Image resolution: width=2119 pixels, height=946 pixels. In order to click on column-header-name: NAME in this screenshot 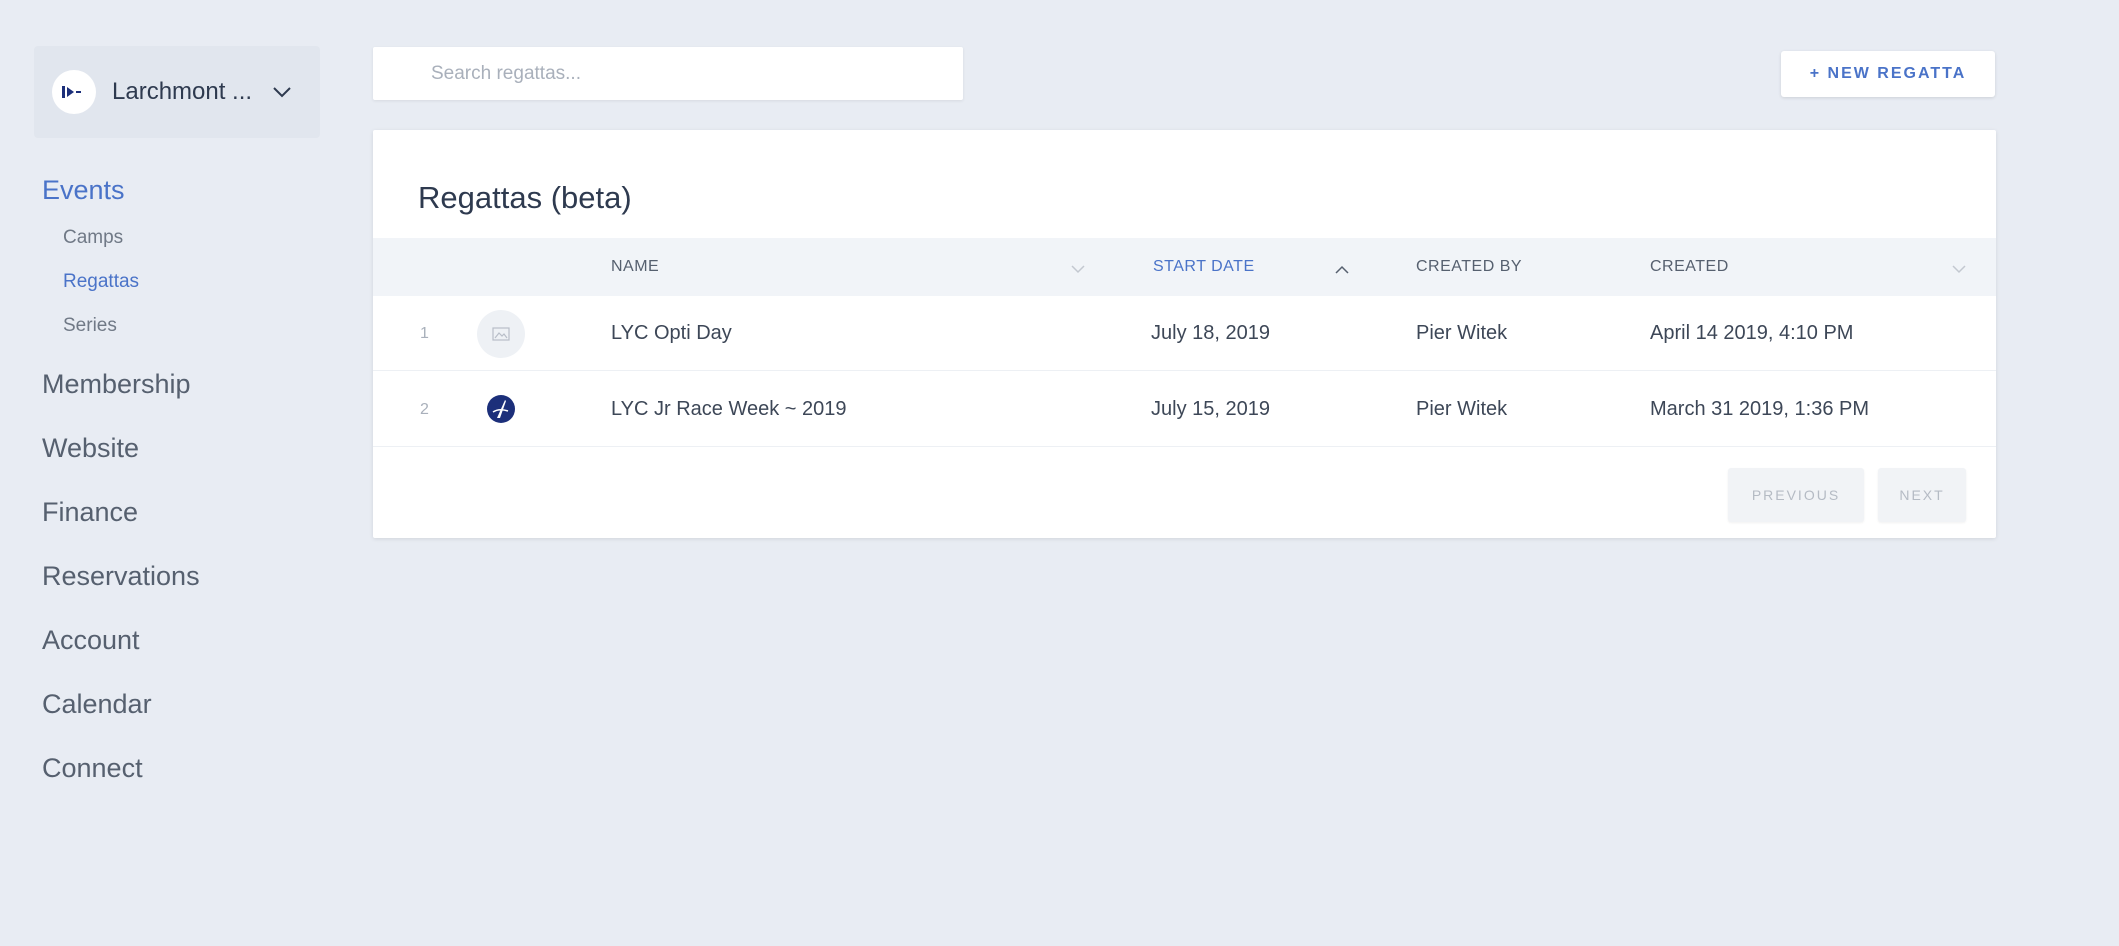, I will do `click(635, 267)`.